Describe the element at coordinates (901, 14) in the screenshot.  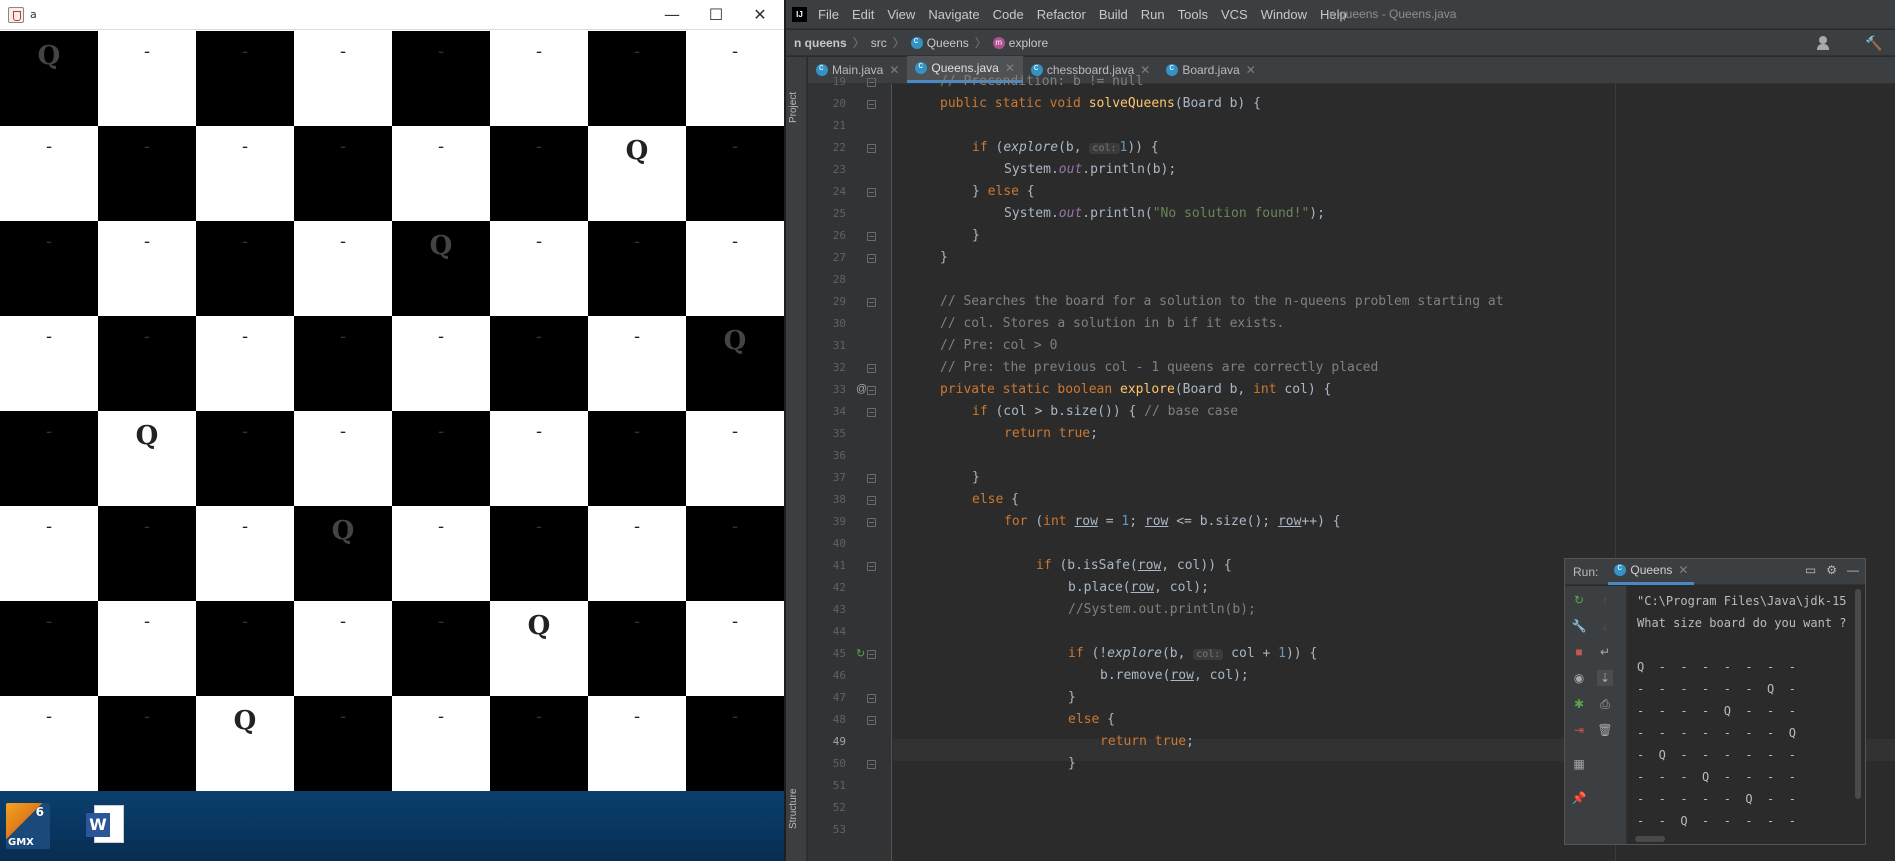
I see `menu-item: View` at that location.